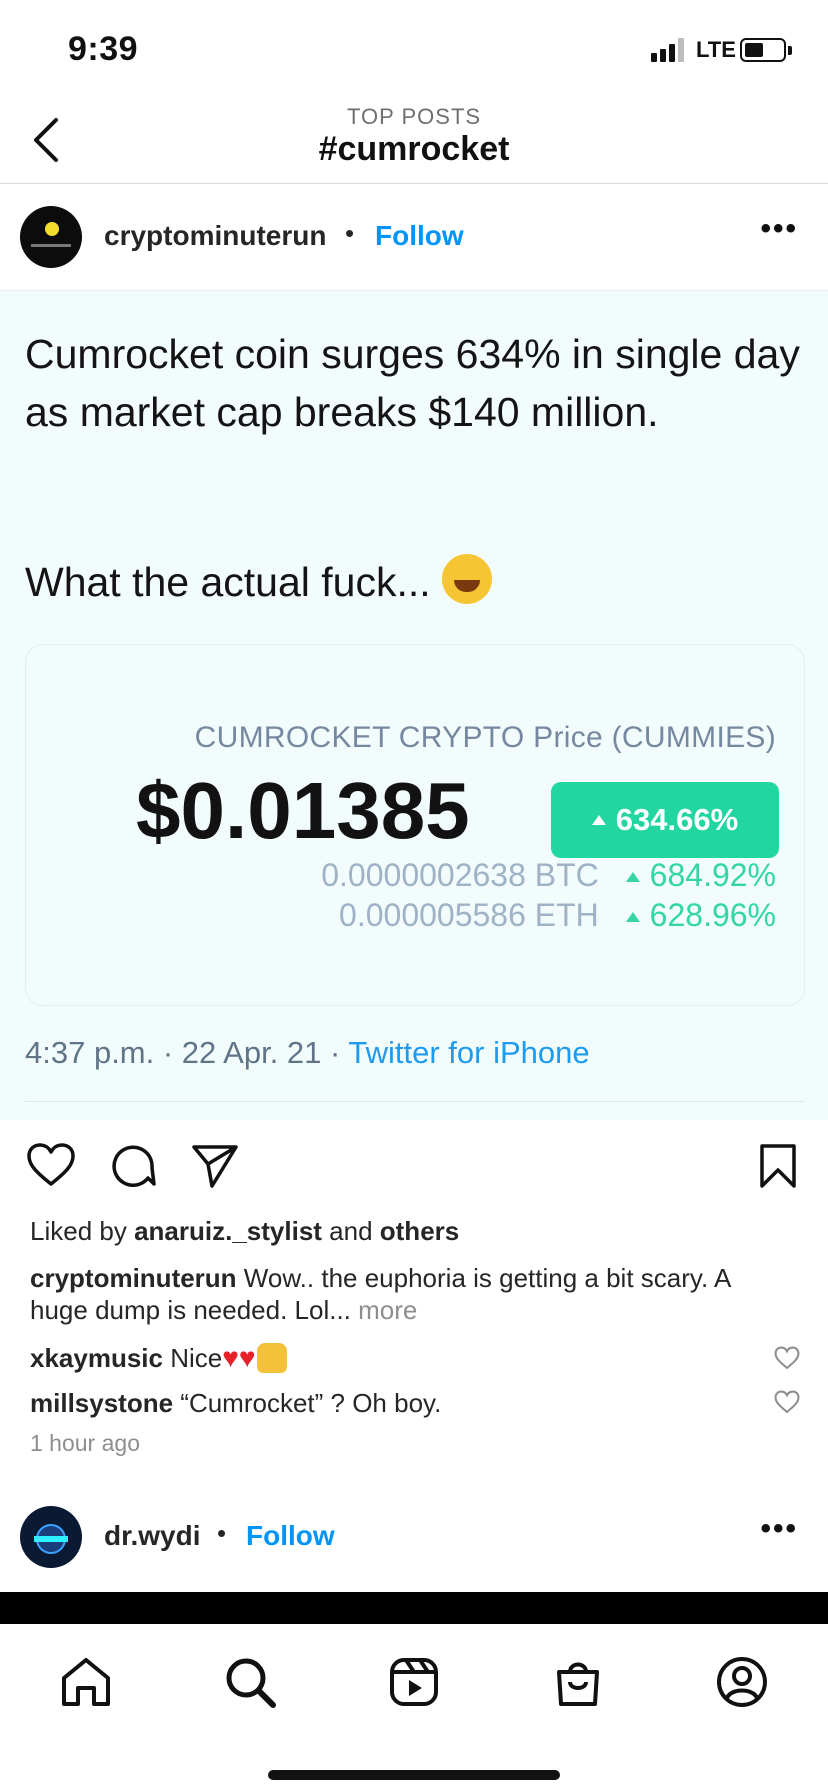  What do you see at coordinates (51, 1165) in the screenshot?
I see `heart-icon` at bounding box center [51, 1165].